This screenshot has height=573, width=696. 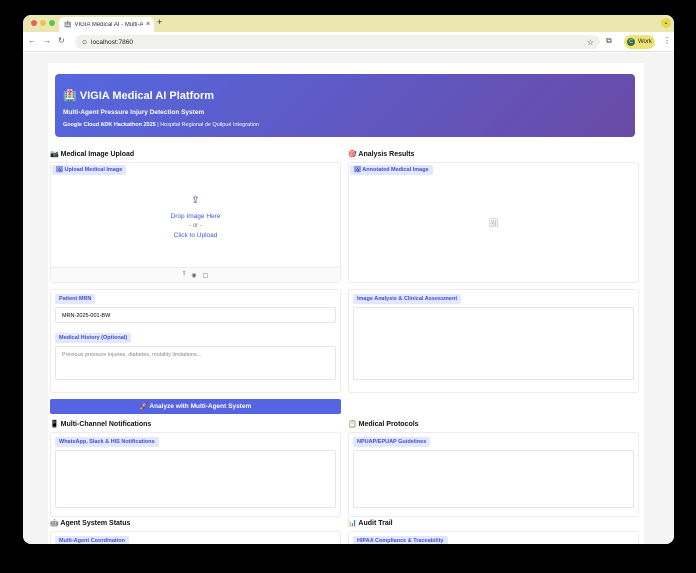 I want to click on bookmark-star-icon: ☆, so click(x=590, y=42).